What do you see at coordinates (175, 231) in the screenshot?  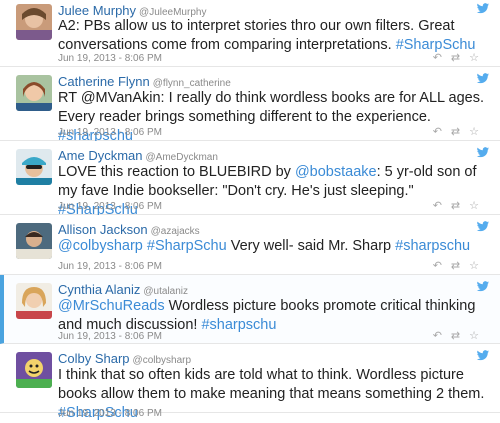 I see `user-handle: @azajacks` at bounding box center [175, 231].